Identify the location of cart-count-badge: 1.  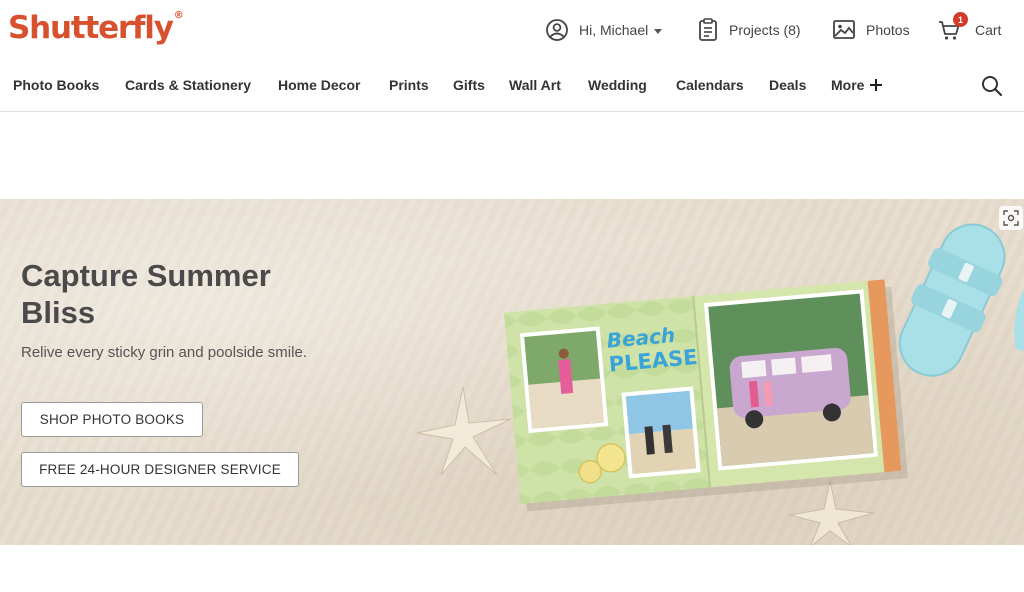
(960, 19).